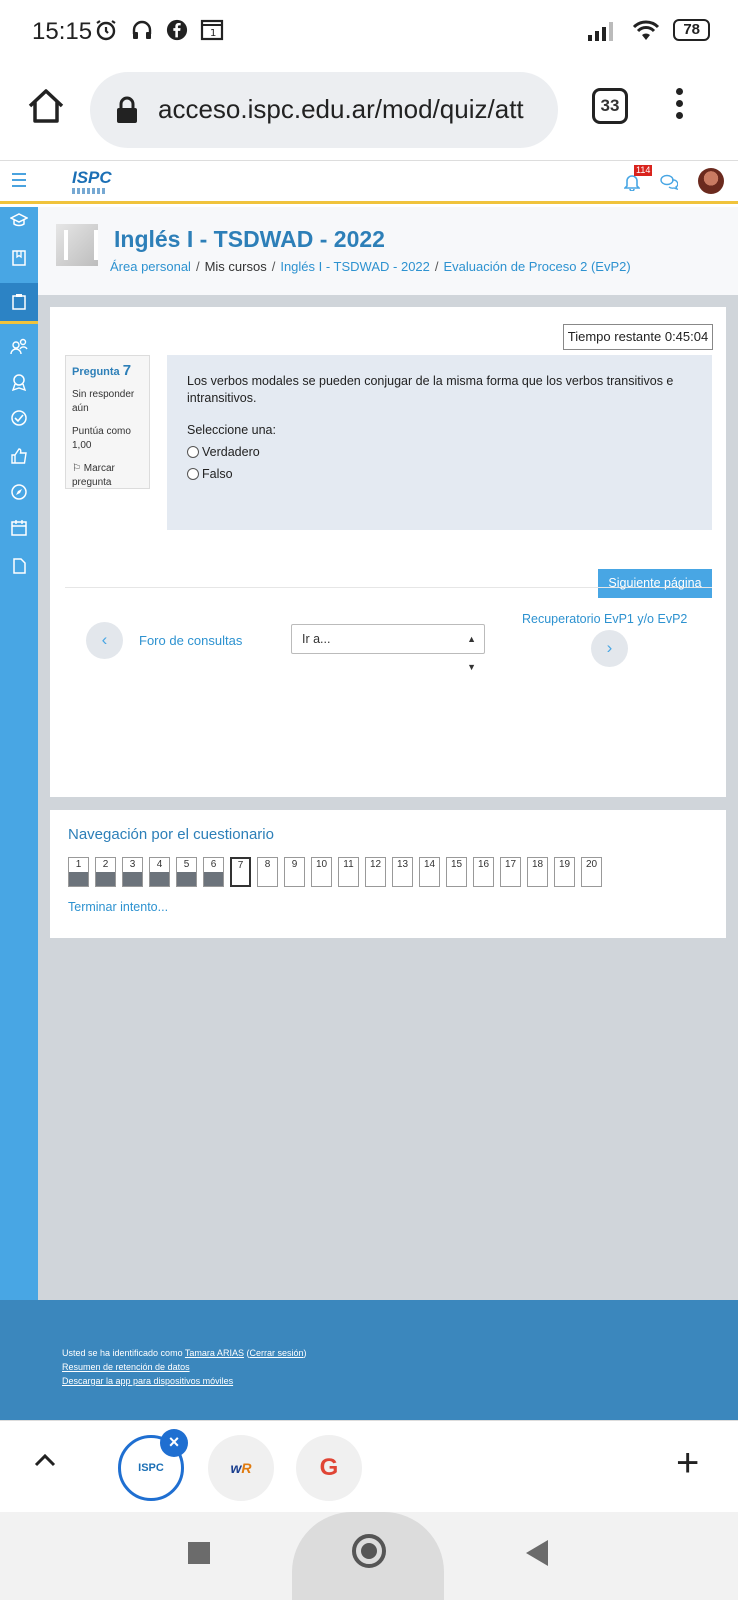  Describe the element at coordinates (375, 872) in the screenshot. I see `question-nav-button: 12` at that location.